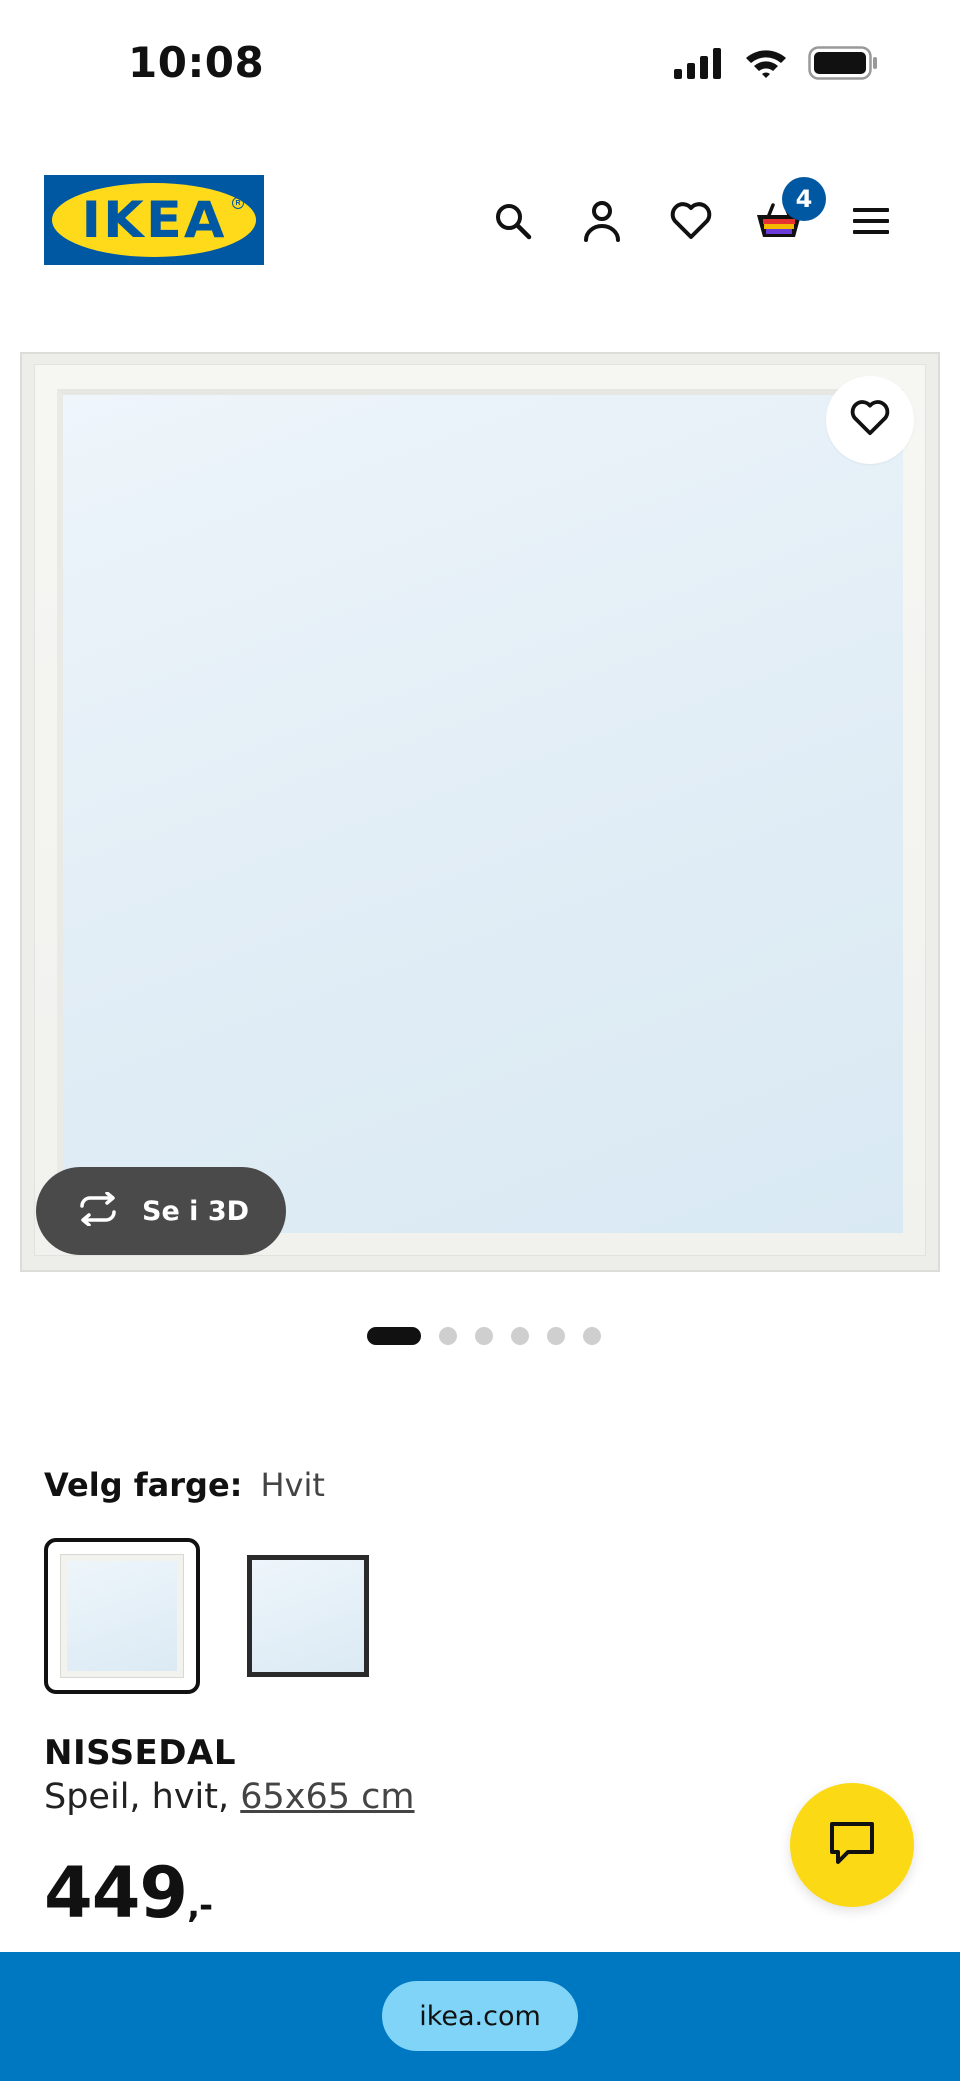  I want to click on chat-bubble-icon, so click(852, 1845).